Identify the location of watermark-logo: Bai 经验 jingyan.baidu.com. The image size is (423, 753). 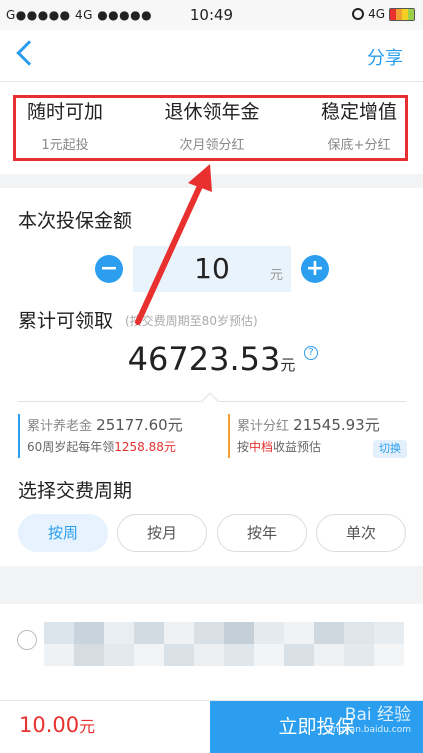
(369, 720).